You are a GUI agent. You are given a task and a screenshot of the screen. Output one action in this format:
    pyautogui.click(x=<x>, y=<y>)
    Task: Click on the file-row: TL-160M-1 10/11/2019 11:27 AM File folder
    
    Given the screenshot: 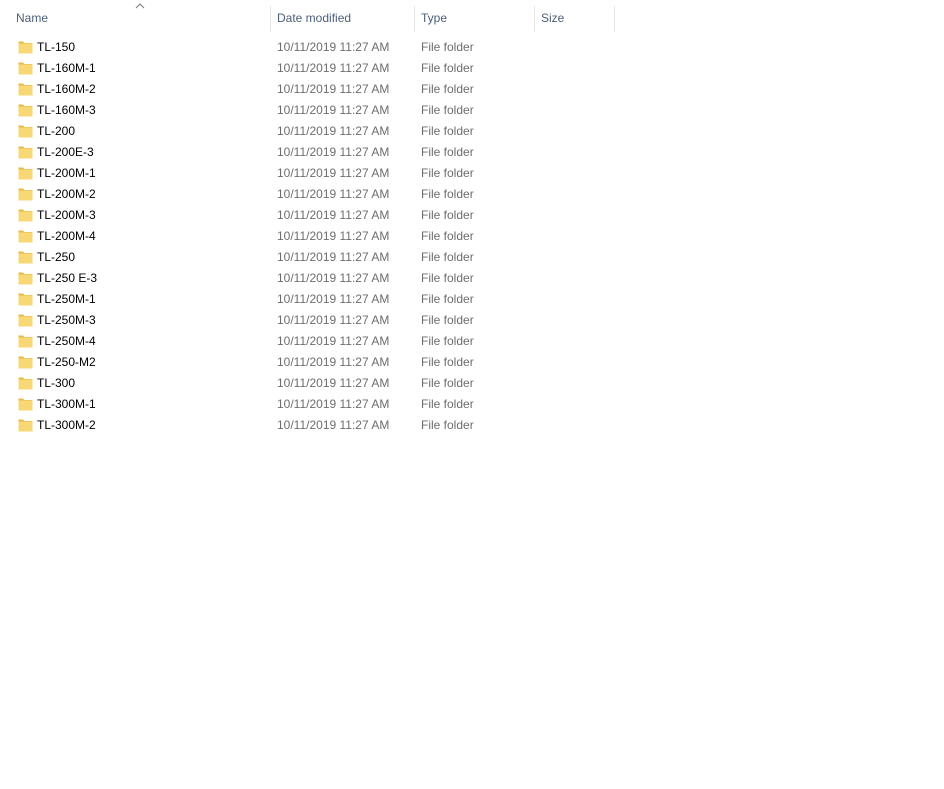 What is the action you would take?
    pyautogui.click(x=472, y=68)
    